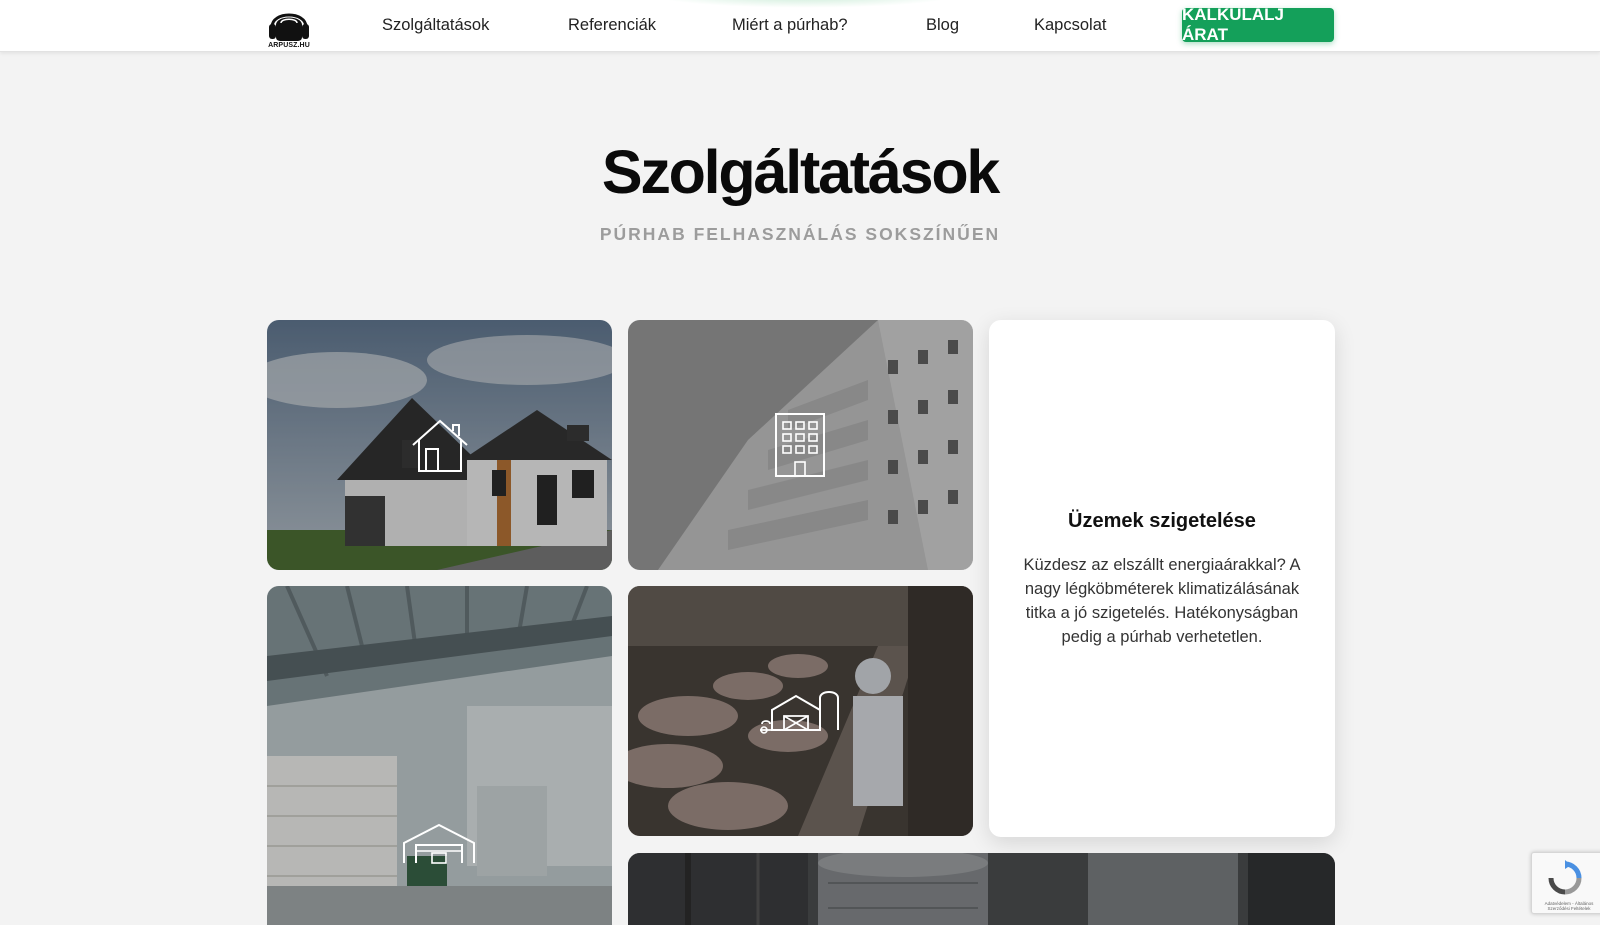 The height and width of the screenshot is (925, 1600). I want to click on service-tile-industrial, so click(981, 889).